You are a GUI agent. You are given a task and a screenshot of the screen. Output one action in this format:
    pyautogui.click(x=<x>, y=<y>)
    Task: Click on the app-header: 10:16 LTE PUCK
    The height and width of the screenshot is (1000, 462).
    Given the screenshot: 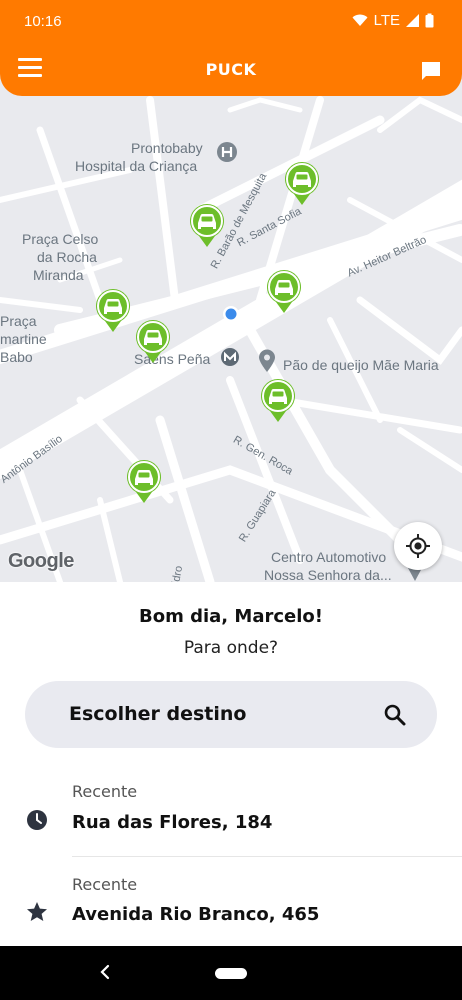 What is the action you would take?
    pyautogui.click(x=231, y=48)
    